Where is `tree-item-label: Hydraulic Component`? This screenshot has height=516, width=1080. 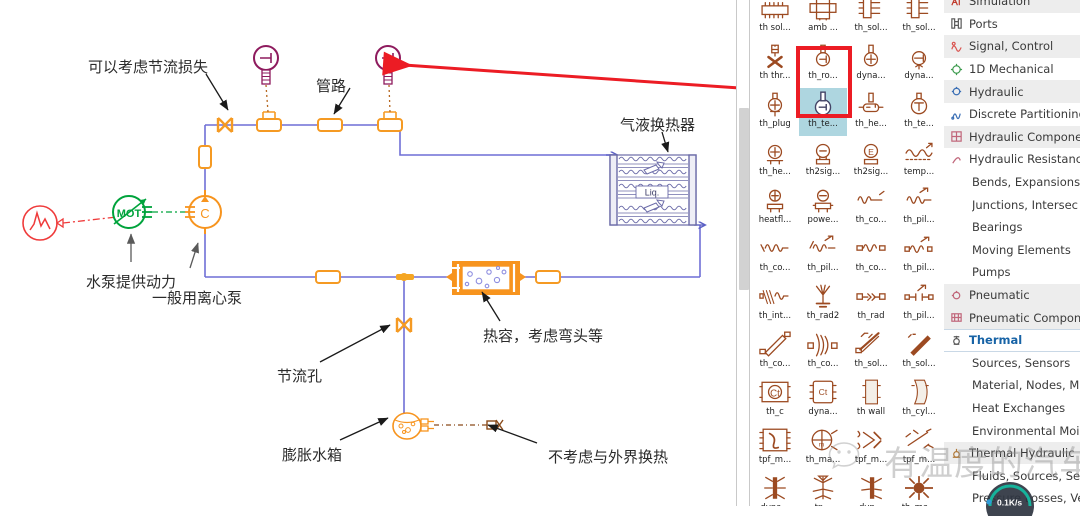 tree-item-label: Hydraulic Component is located at coordinates (1024, 136).